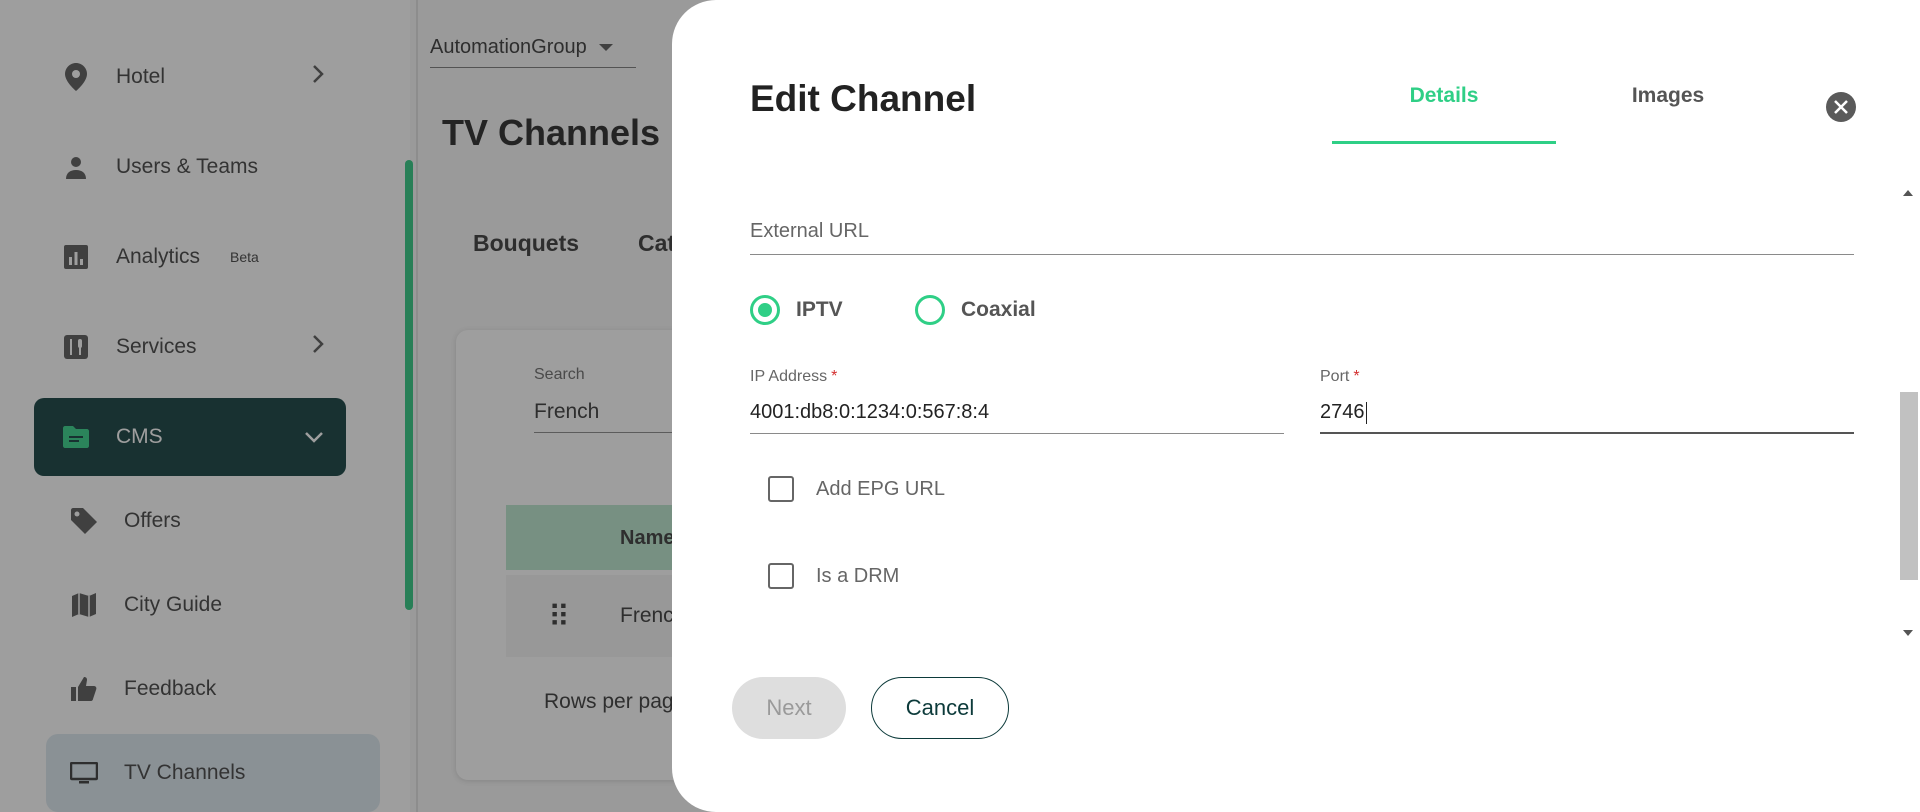  What do you see at coordinates (1302, 254) in the screenshot?
I see `external-url-underline` at bounding box center [1302, 254].